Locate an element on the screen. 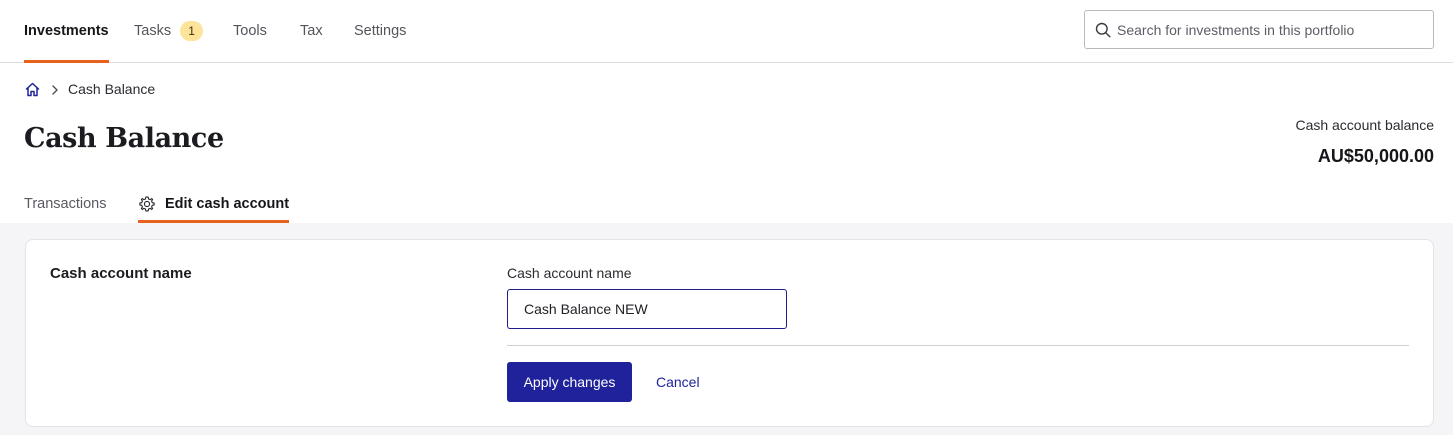 This screenshot has height=435, width=1453. nav-tab-label: Investments is located at coordinates (66, 31).